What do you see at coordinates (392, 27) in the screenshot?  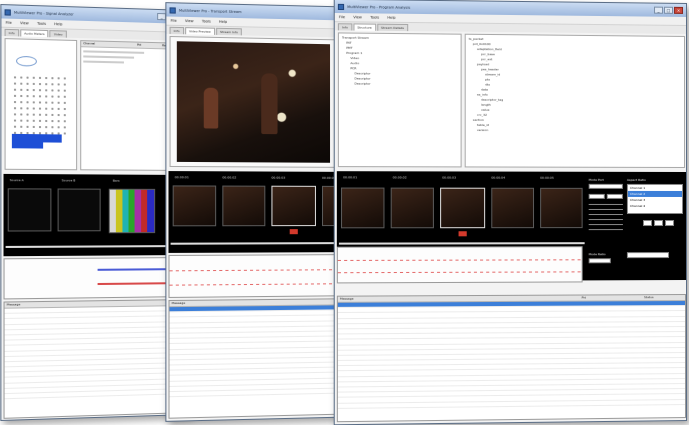 I see `tab-stream-details: Stream Details` at bounding box center [392, 27].